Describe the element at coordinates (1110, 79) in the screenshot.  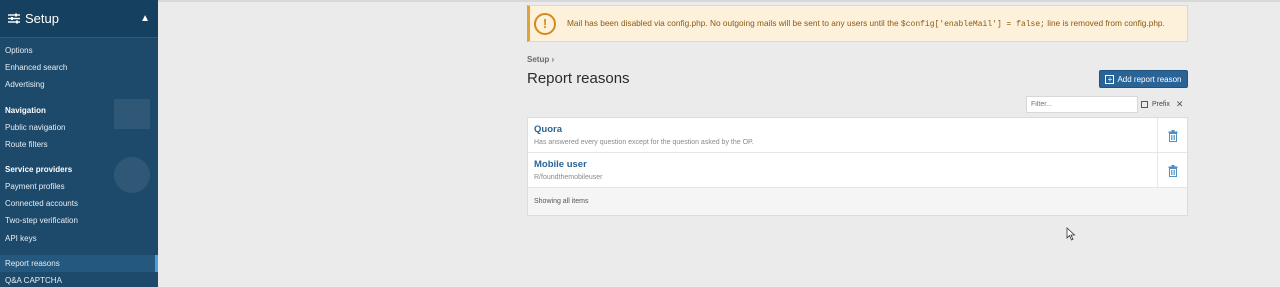
I see `plus-square-icon: +` at that location.